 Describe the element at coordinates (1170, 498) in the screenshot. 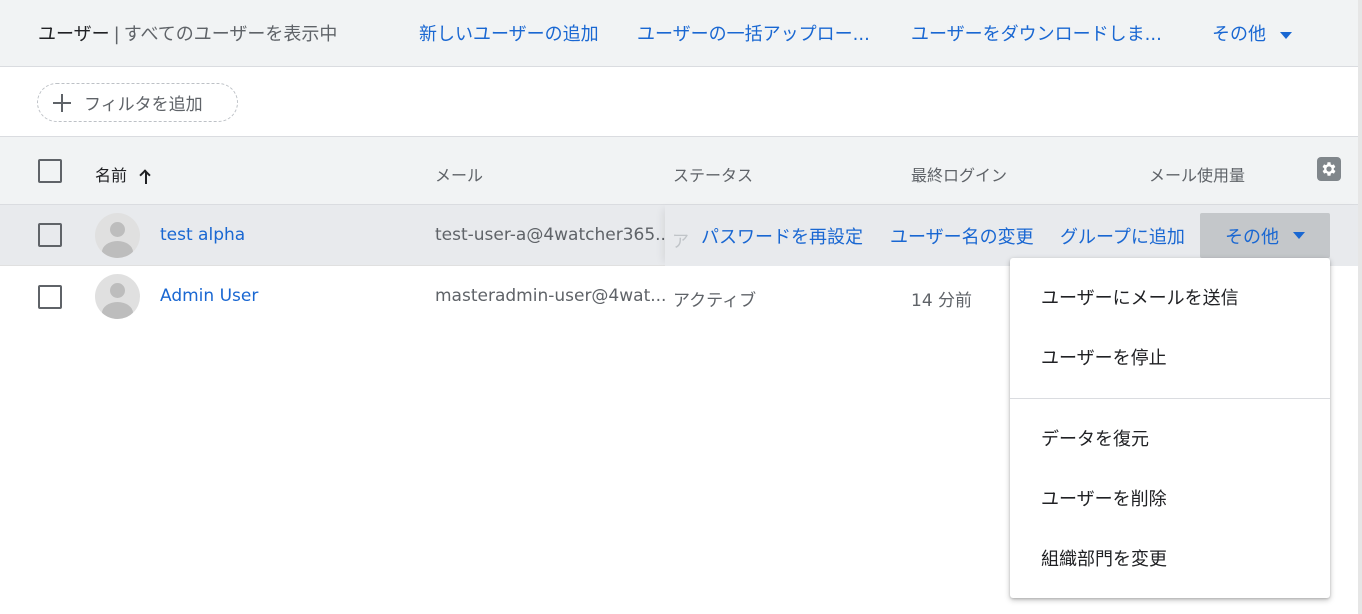

I see `menu-item-delete-user: ユーザーを削除` at that location.